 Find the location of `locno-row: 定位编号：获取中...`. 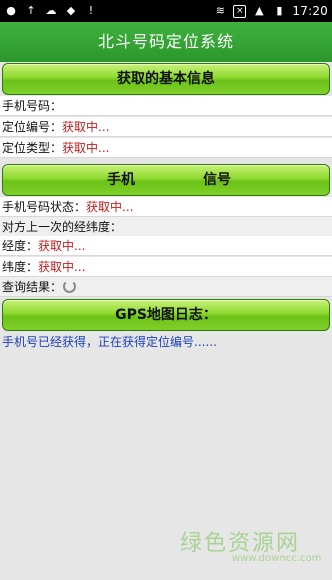

locno-row: 定位编号：获取中... is located at coordinates (166, 127).